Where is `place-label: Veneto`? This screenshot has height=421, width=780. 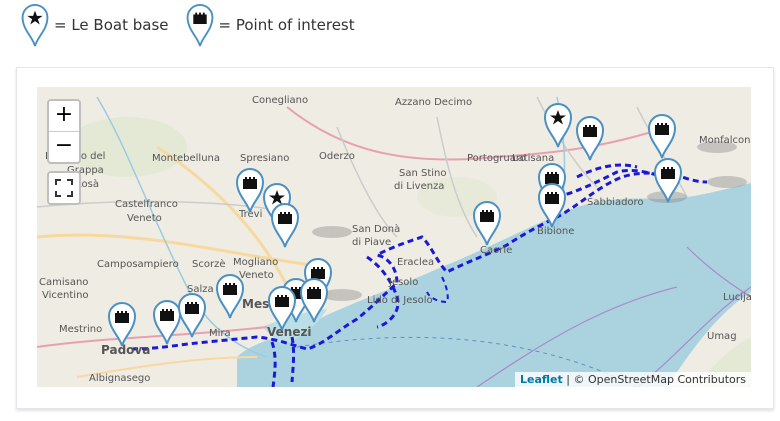
place-label: Veneto is located at coordinates (144, 218).